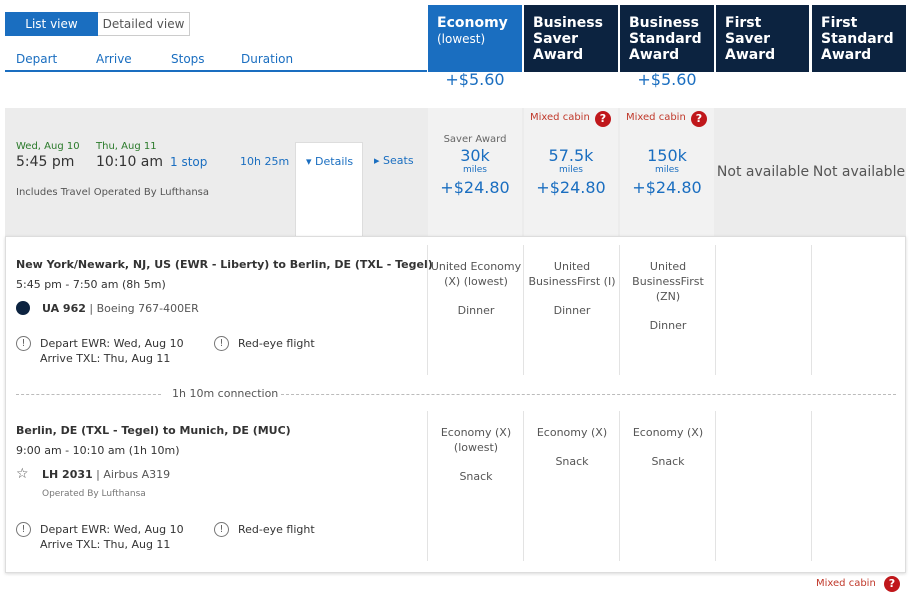  What do you see at coordinates (475, 139) in the screenshot?
I see `fare-label: Saver Award` at bounding box center [475, 139].